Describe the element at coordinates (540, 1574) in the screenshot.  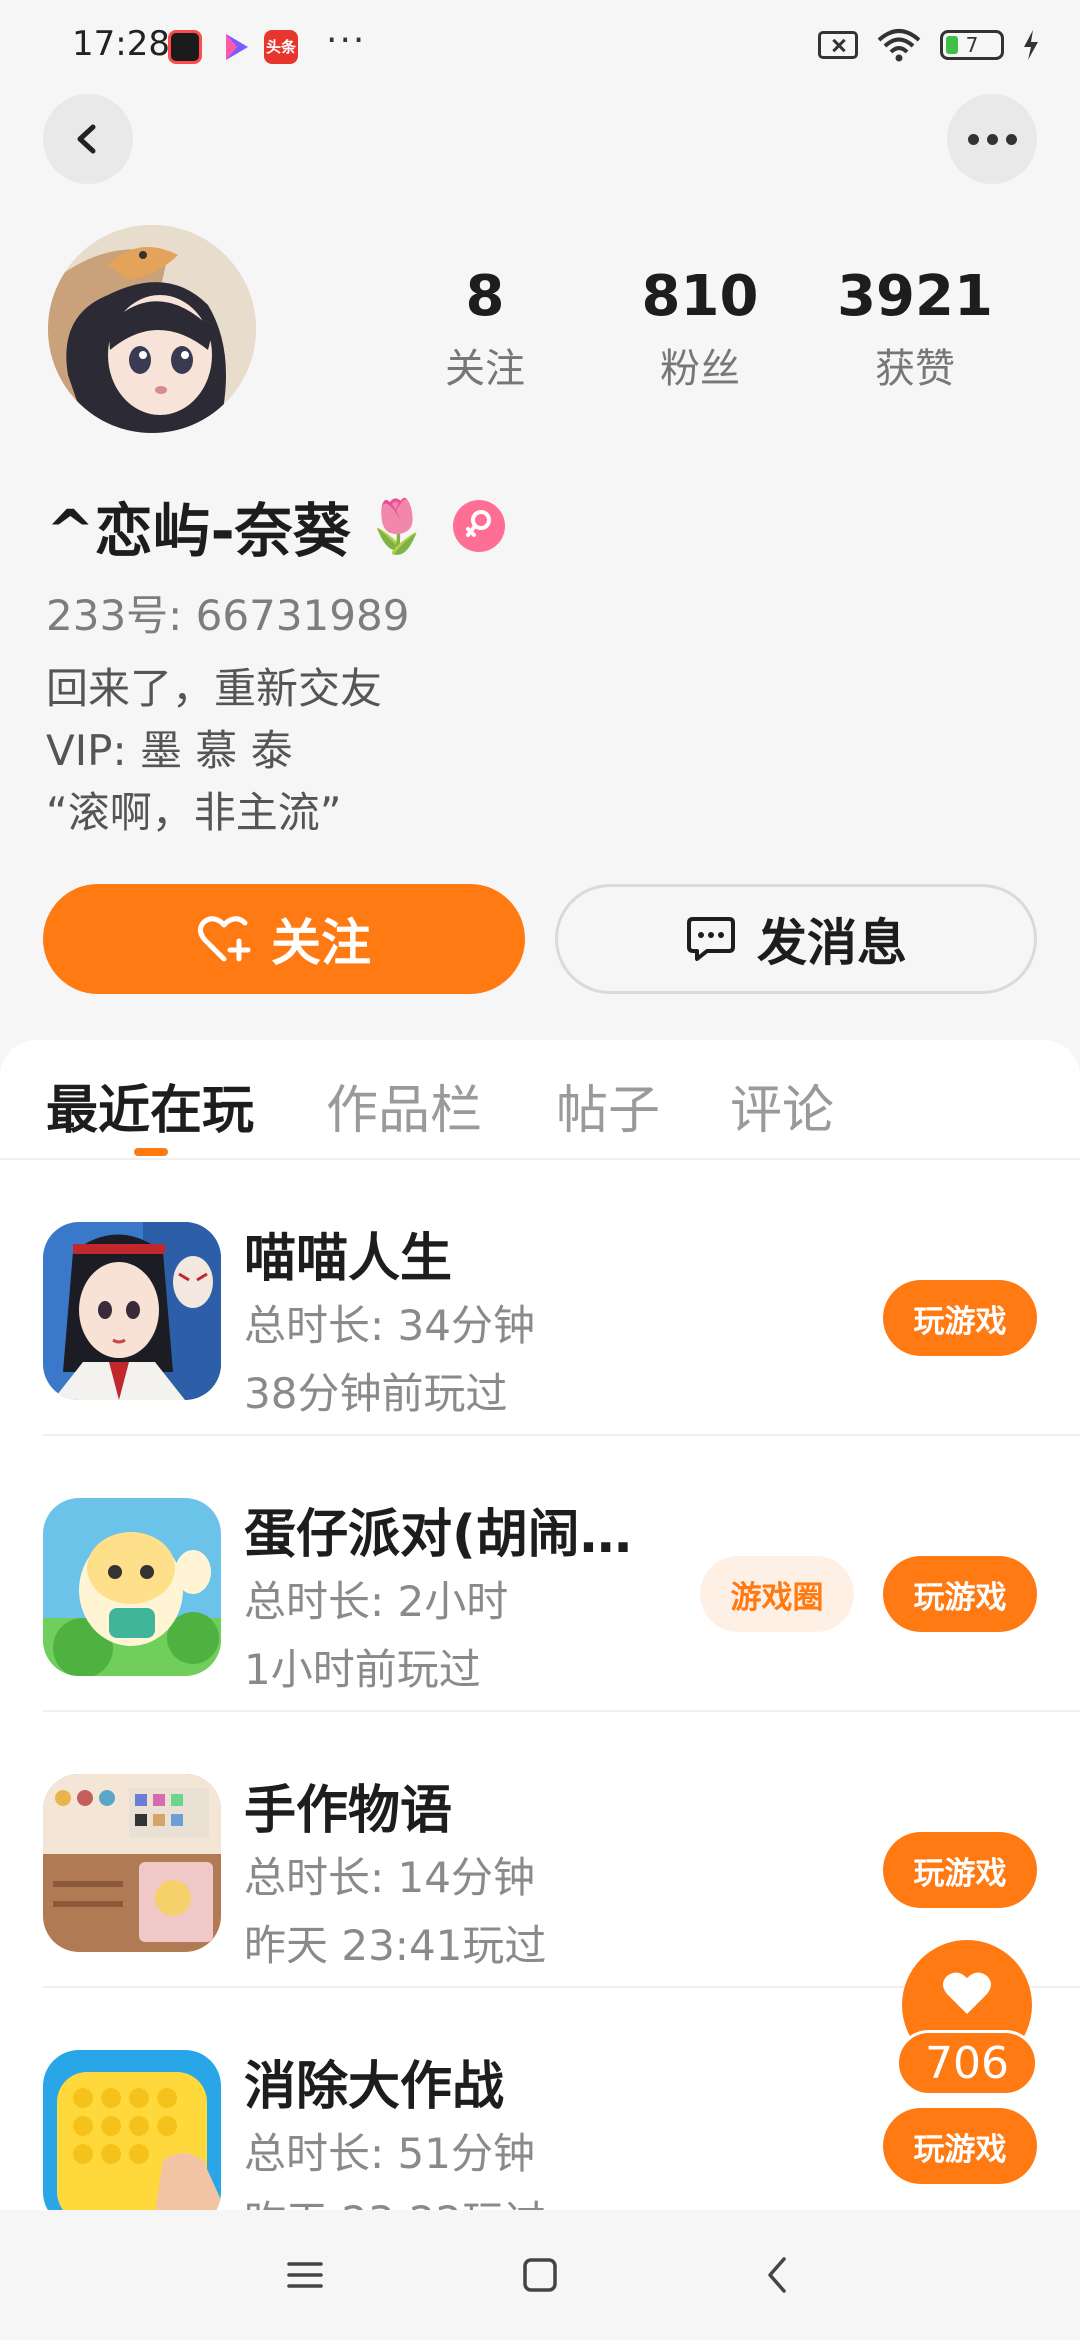
I see `game-list-item: 蛋仔派对(胡闹… 总时长: 2小时 1小时前玩过 游戏圈 玩游戏` at that location.